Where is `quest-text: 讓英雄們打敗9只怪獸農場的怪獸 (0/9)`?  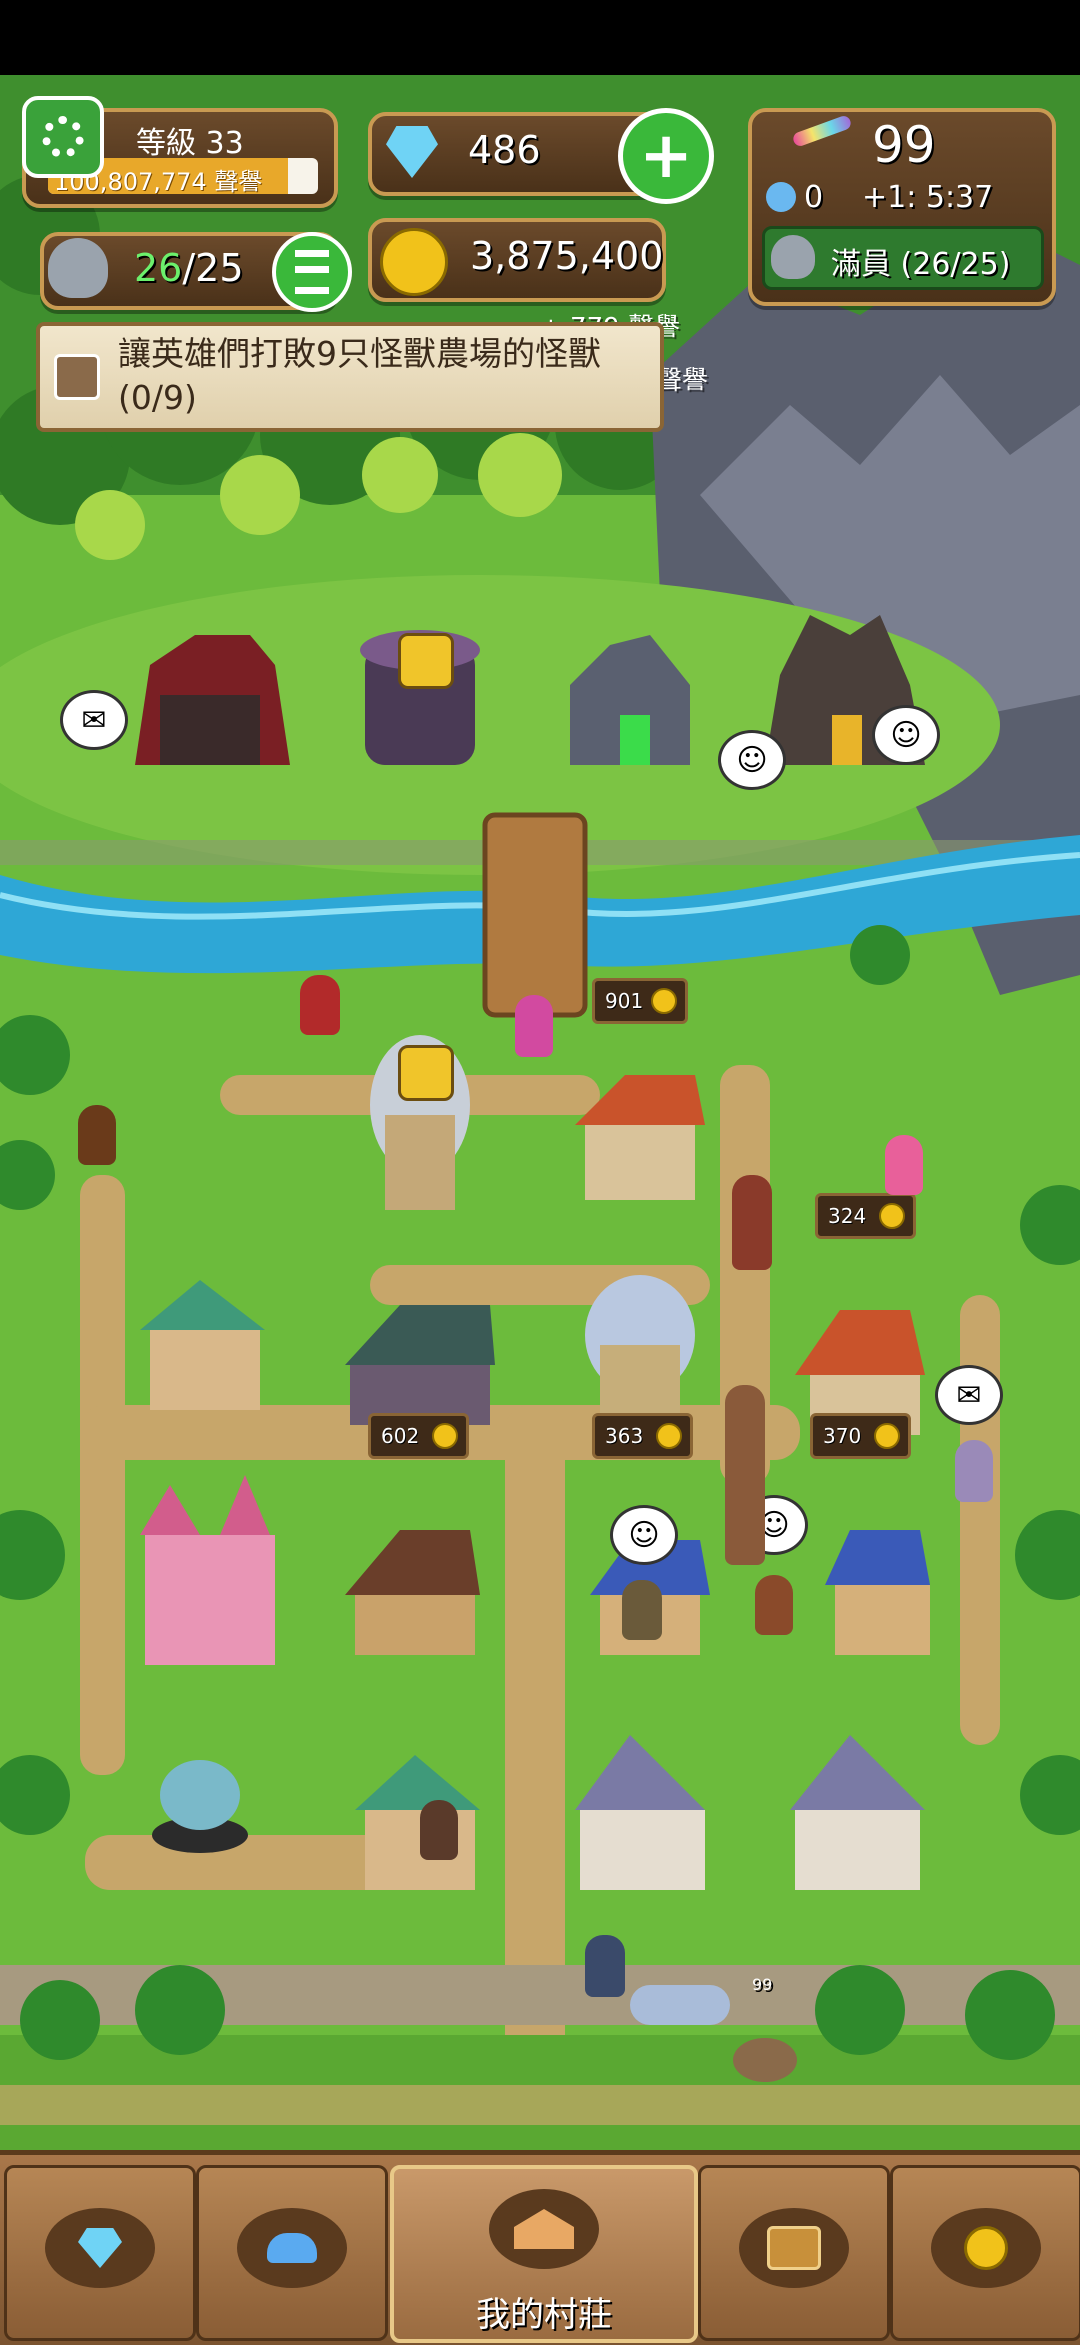 quest-text: 讓英雄們打敗9只怪獸農場的怪獸 (0/9) is located at coordinates (359, 375).